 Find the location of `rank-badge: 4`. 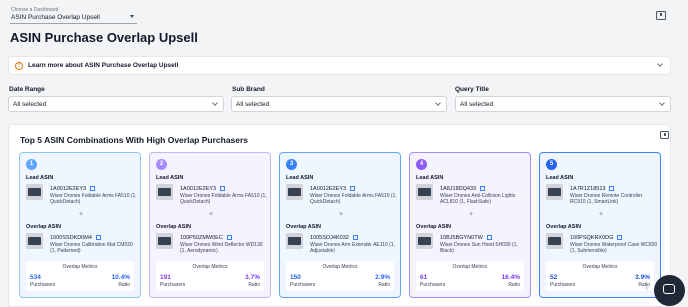

rank-badge: 4 is located at coordinates (421, 164).